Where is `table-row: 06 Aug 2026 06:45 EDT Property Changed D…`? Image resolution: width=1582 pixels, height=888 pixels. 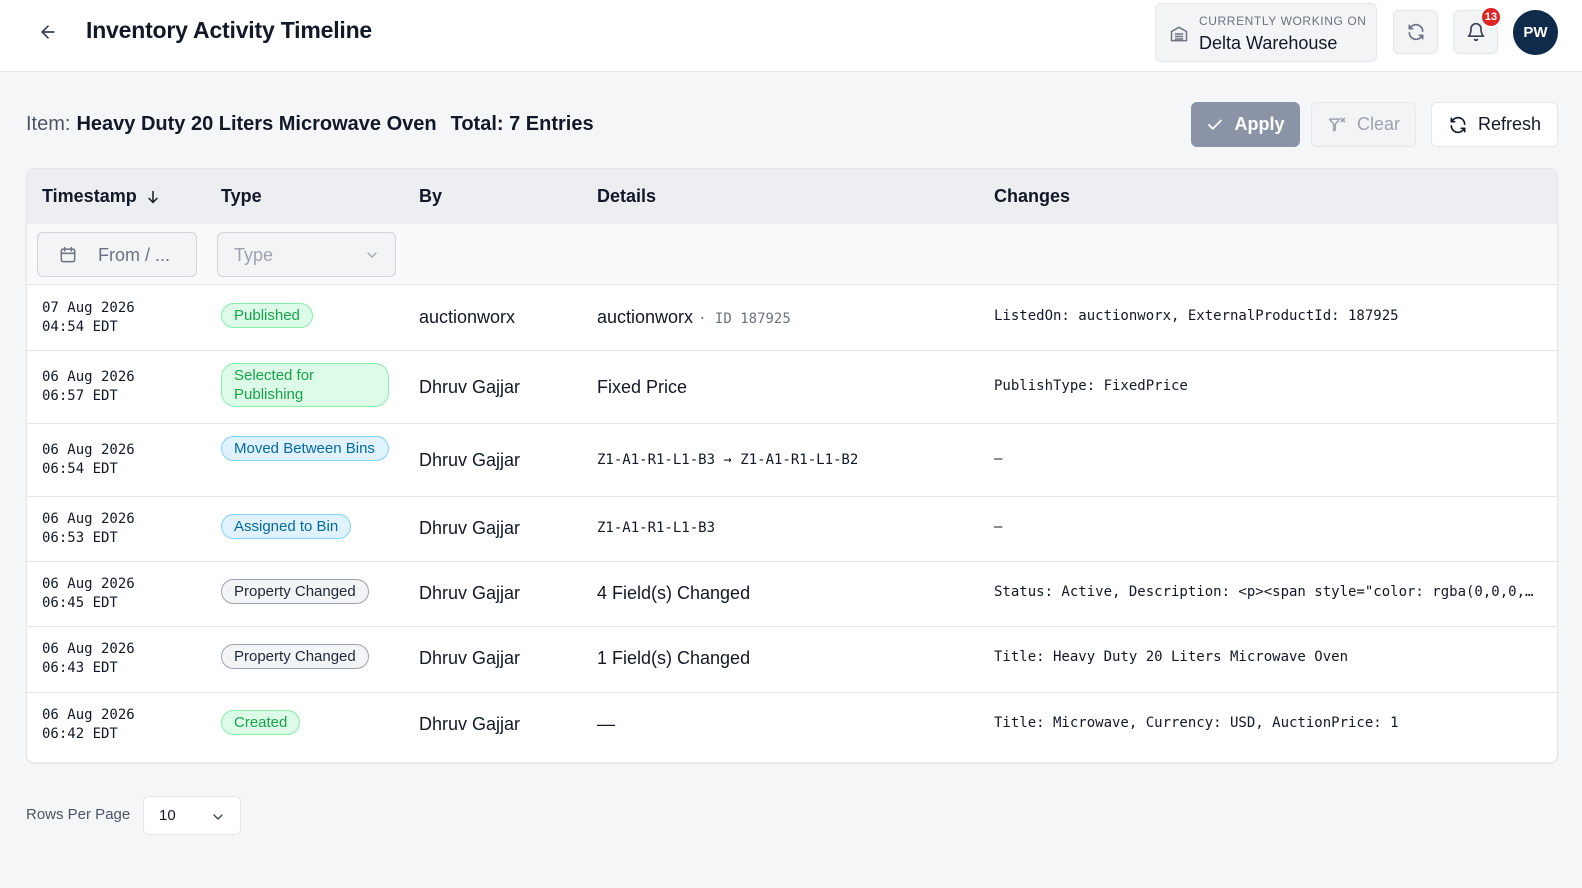
table-row: 06 Aug 2026 06:45 EDT Property Changed D… is located at coordinates (792, 594).